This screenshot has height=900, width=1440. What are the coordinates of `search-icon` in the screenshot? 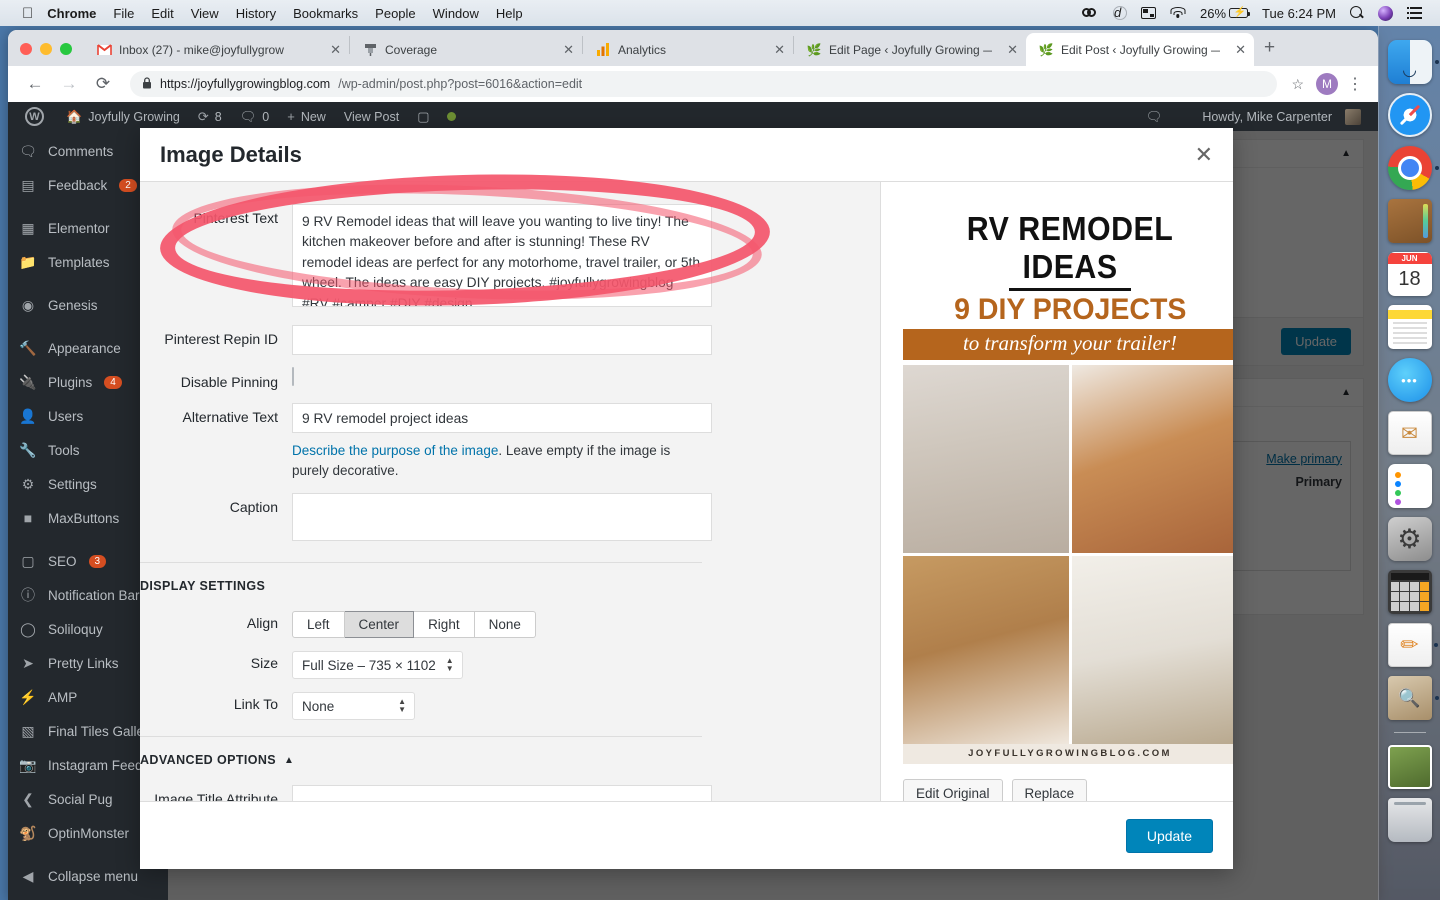 It's located at (1357, 13).